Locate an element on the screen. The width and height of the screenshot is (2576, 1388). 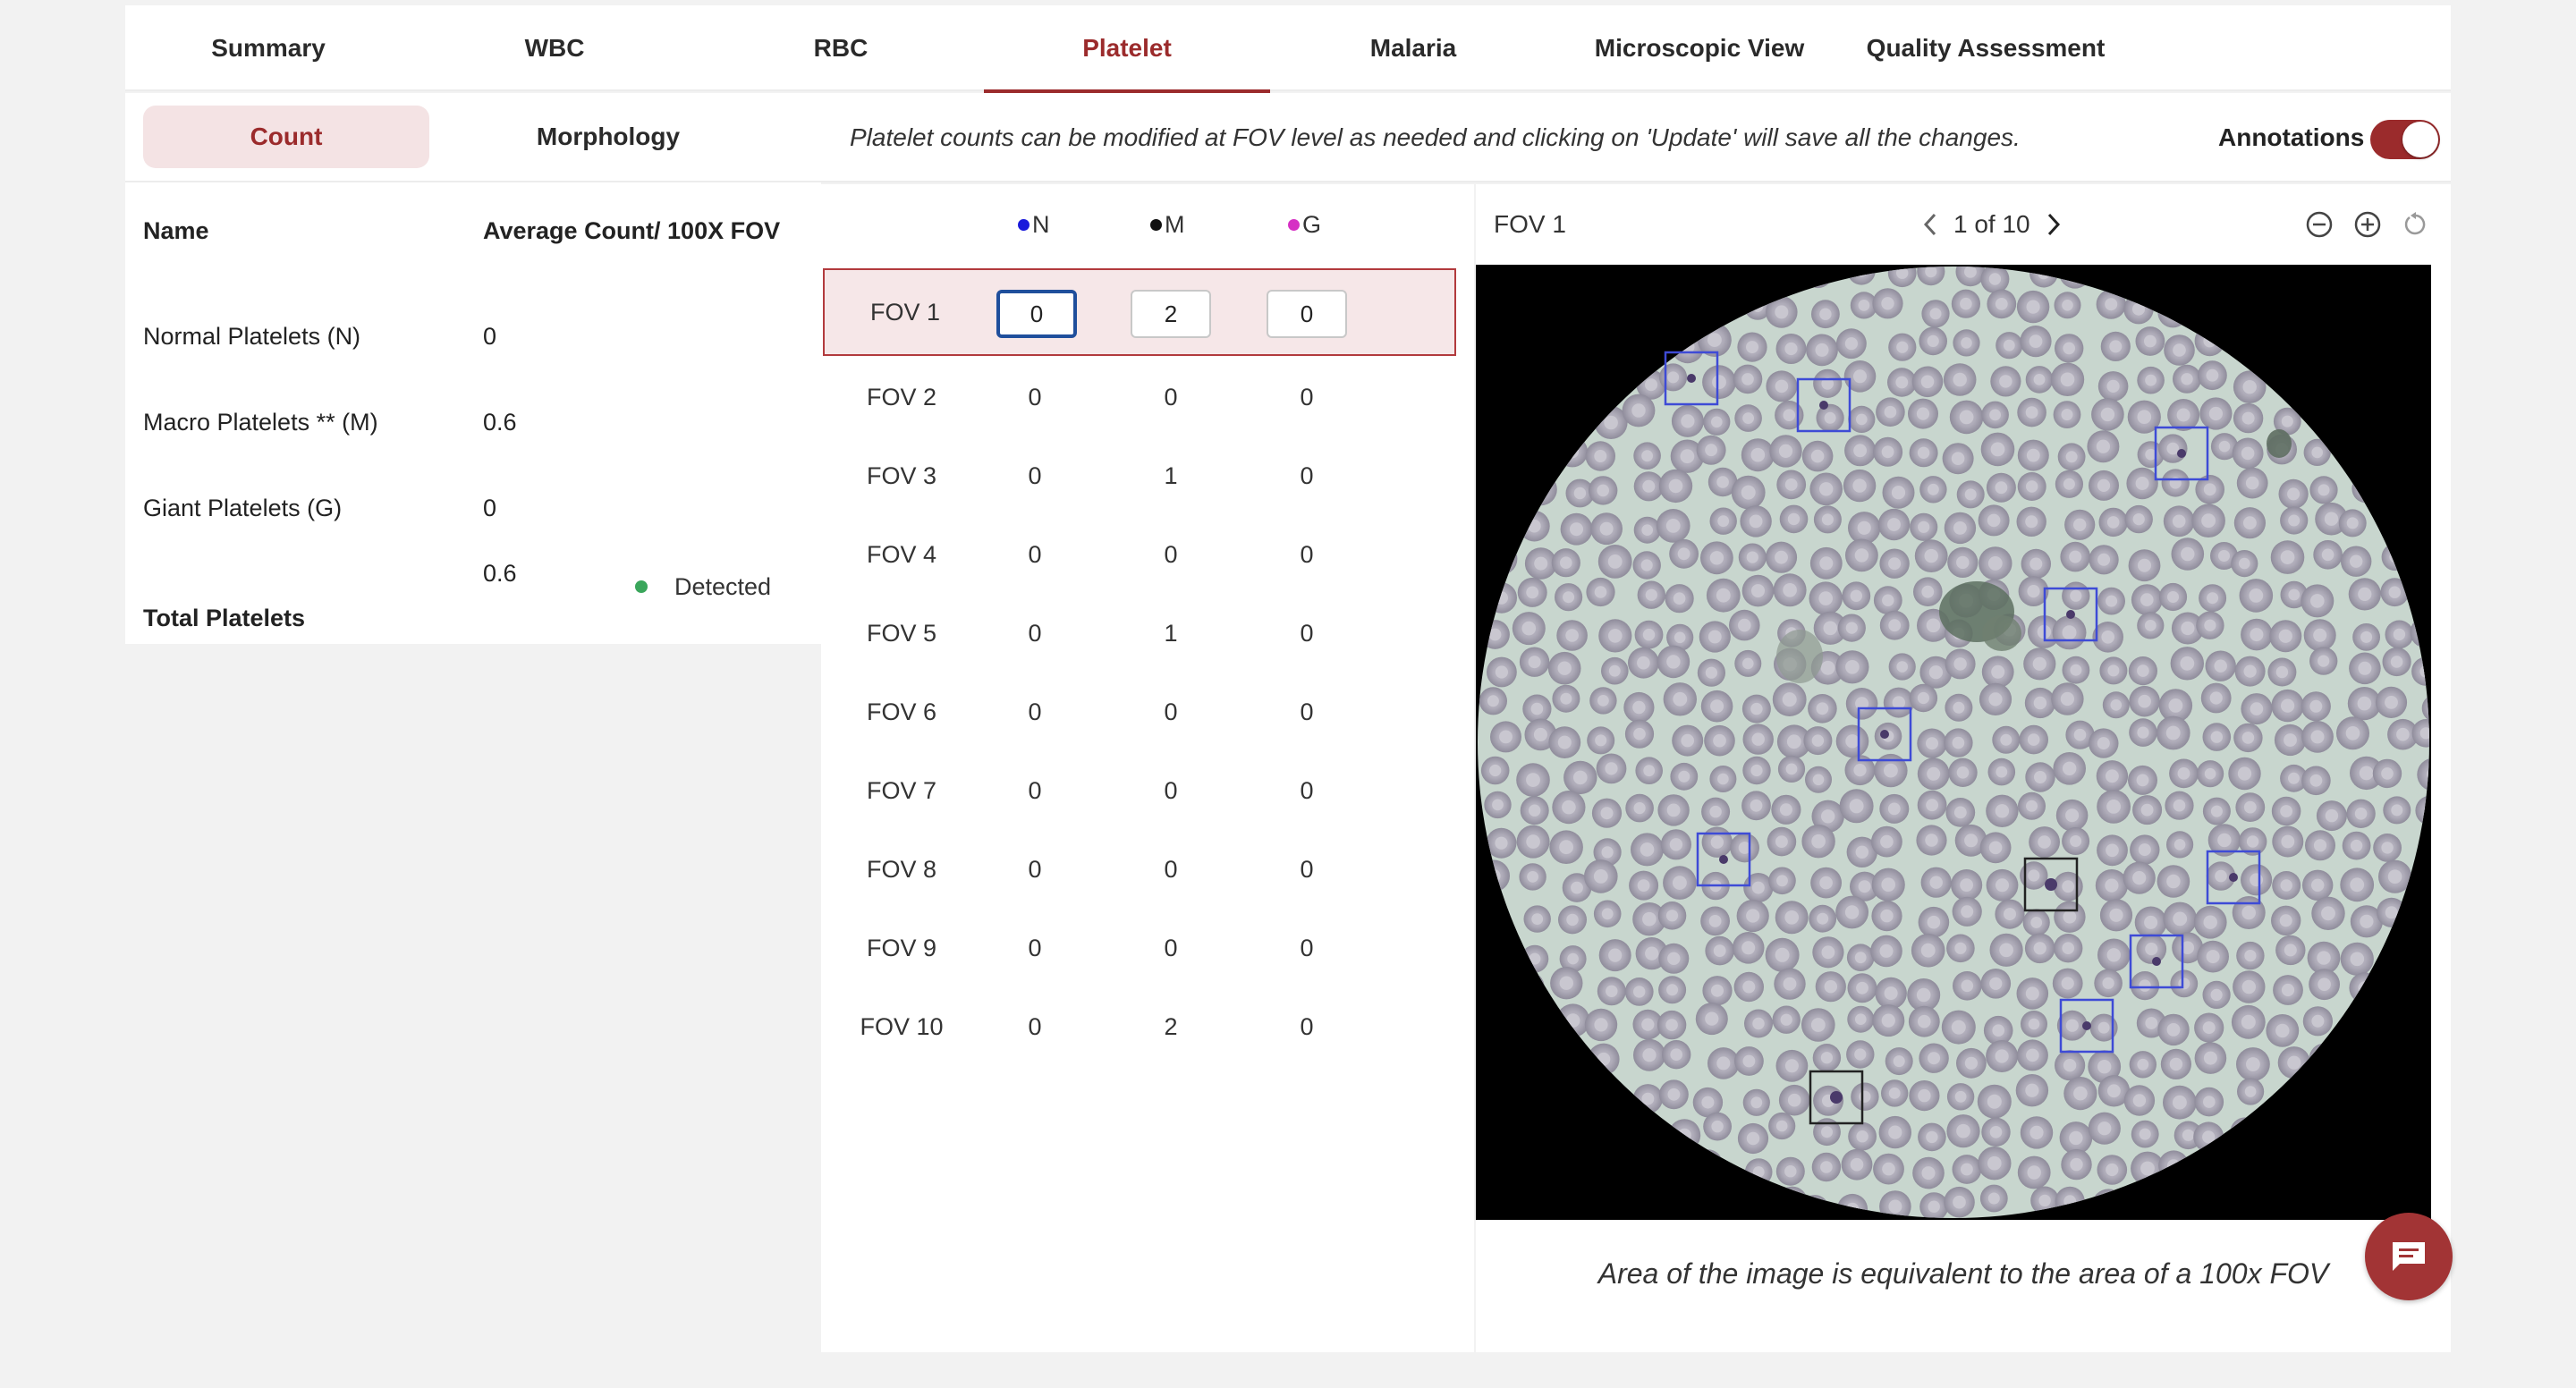
reset-icon is located at coordinates (2416, 224).